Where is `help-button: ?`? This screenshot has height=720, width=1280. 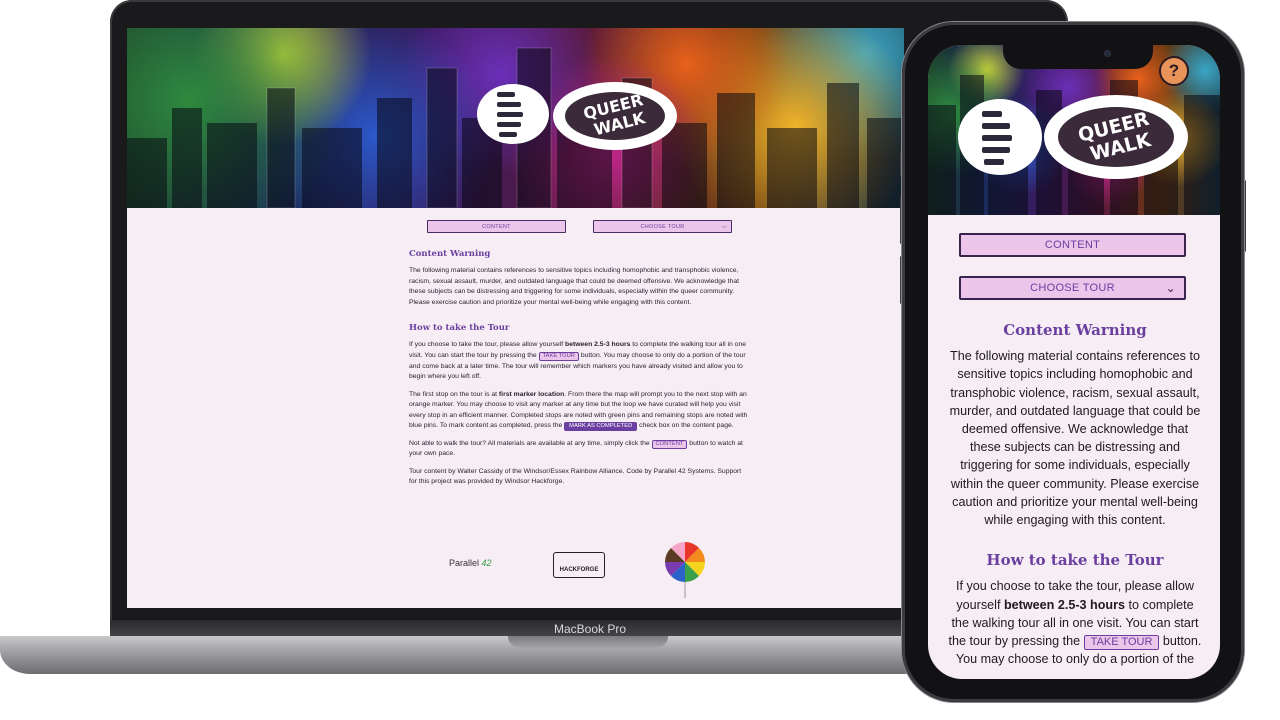 help-button: ? is located at coordinates (1174, 71).